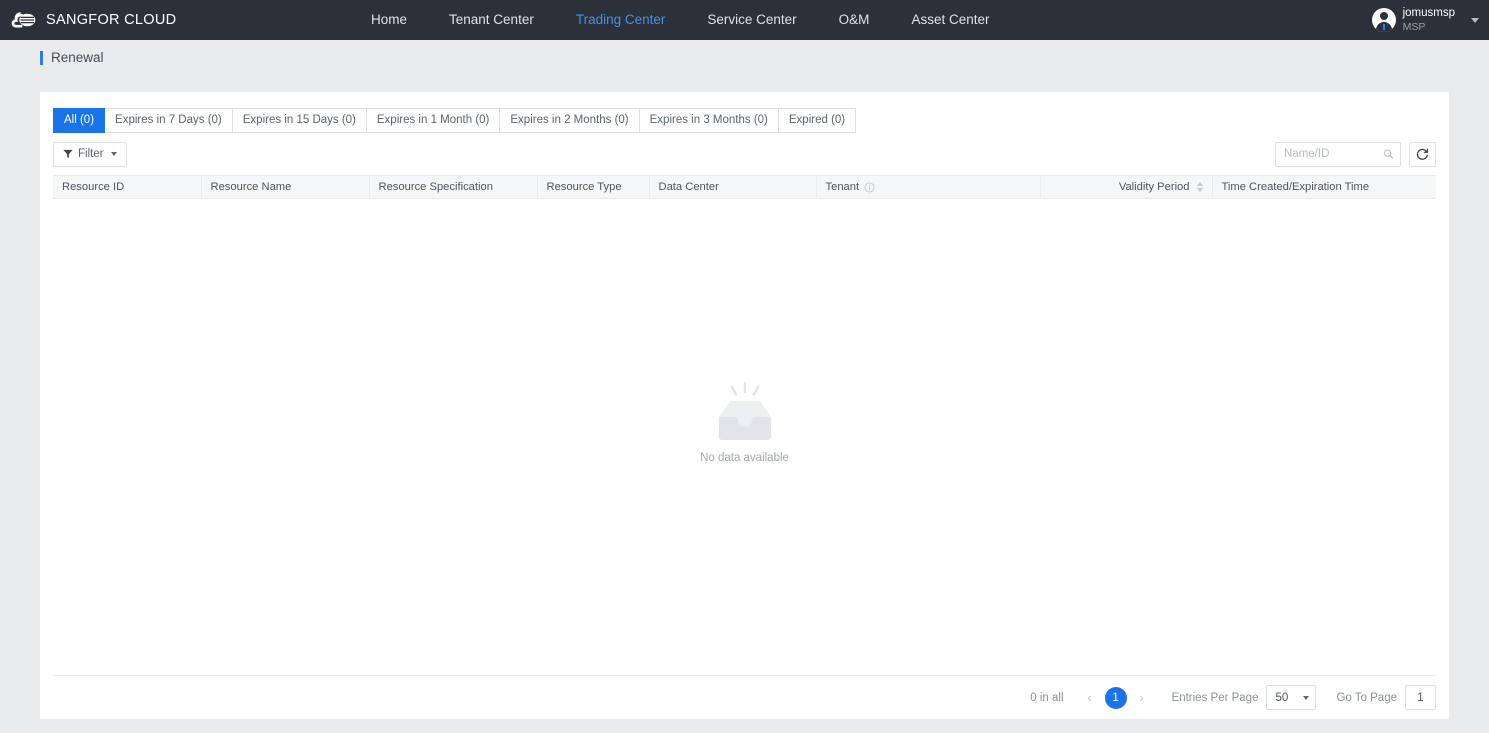 The image size is (1489, 733). Describe the element at coordinates (1215, 697) in the screenshot. I see `entries-per-page-label: Entries Per Page` at that location.